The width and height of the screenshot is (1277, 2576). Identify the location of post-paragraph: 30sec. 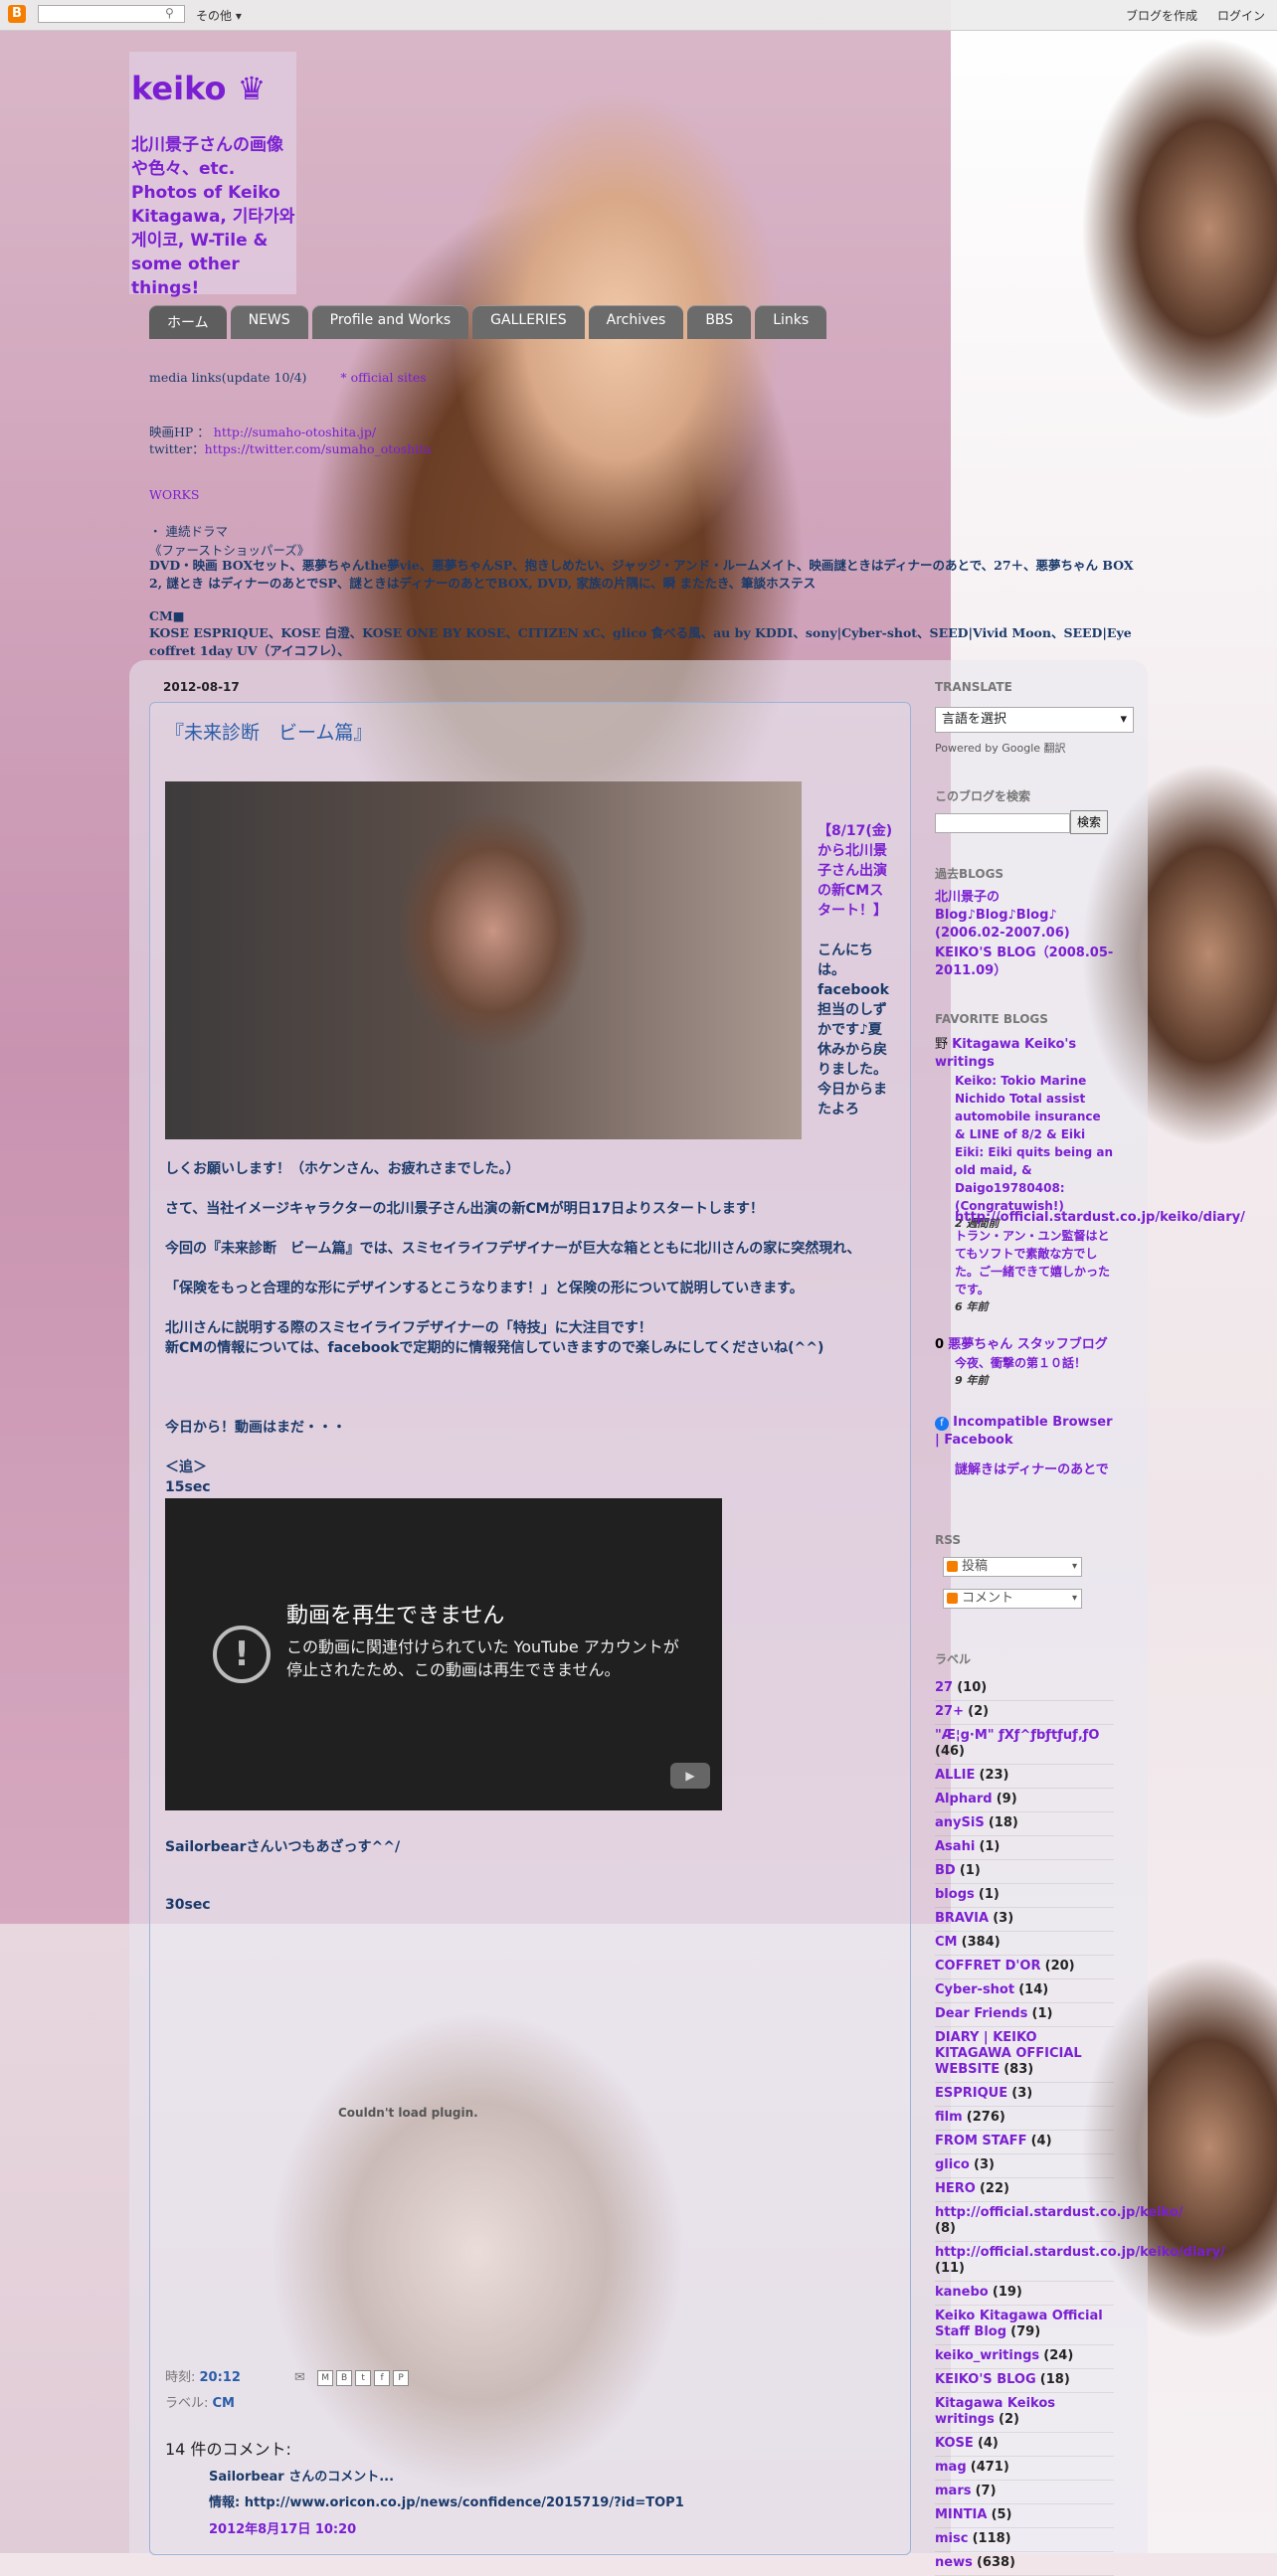
(188, 1905).